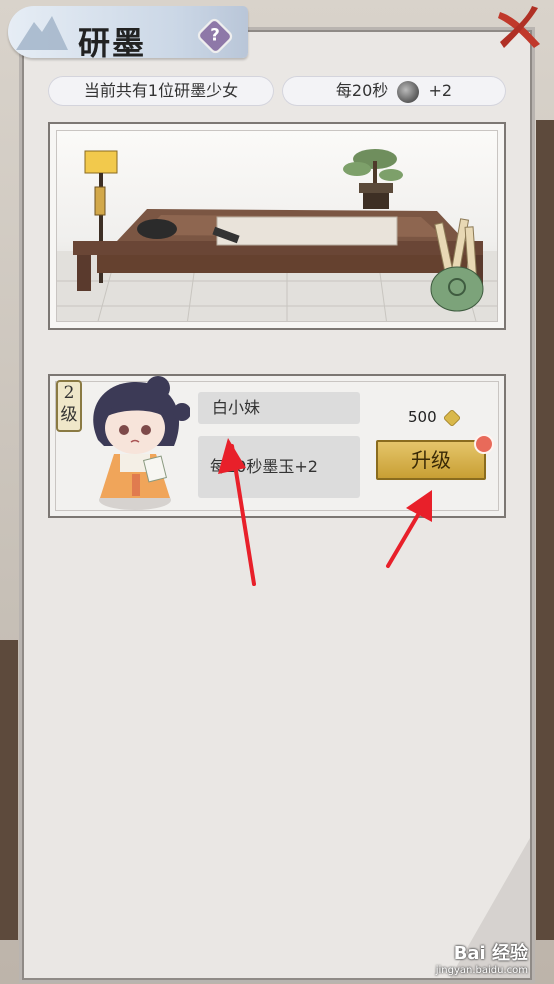  I want to click on watermark-main: Bai 经验, so click(490, 953).